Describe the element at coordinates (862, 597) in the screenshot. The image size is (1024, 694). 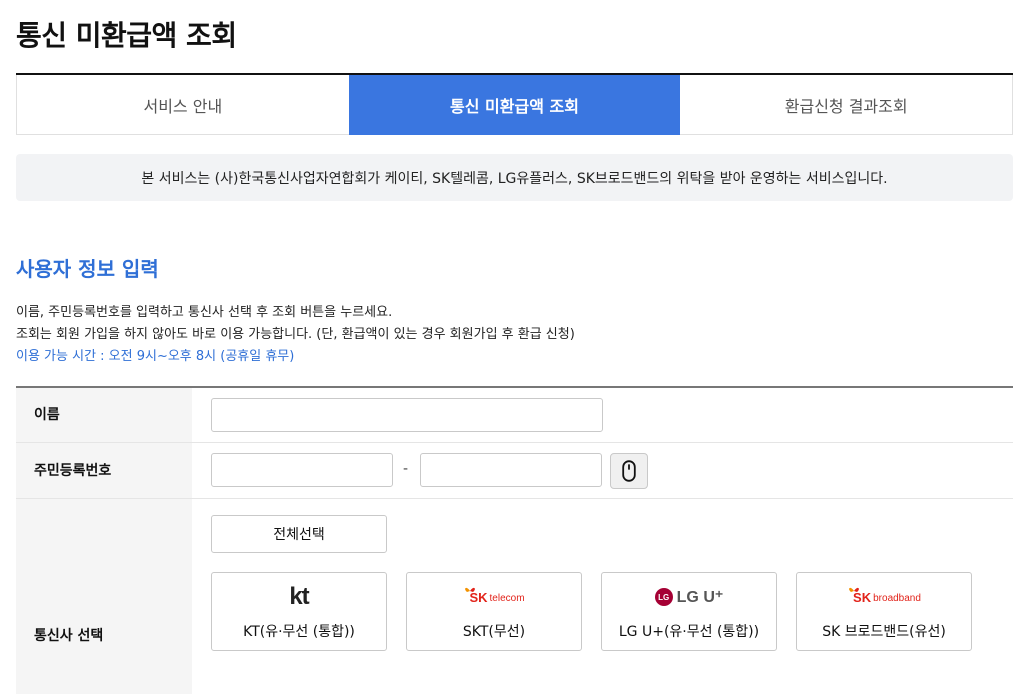
I see `skb-logo-mark: SK` at that location.